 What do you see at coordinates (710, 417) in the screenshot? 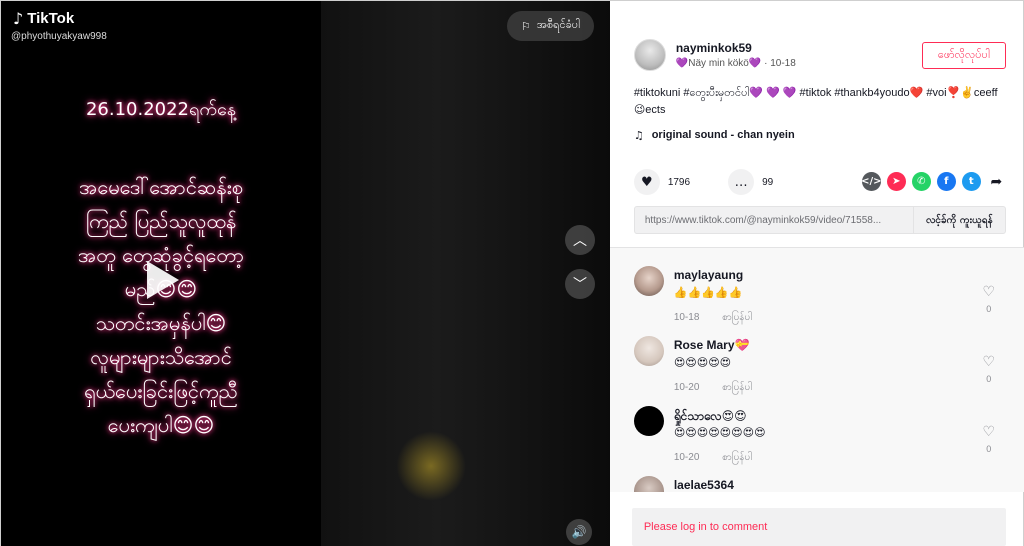
I see `comment-username: ရှိုင်သာလေ😍😍` at bounding box center [710, 417].